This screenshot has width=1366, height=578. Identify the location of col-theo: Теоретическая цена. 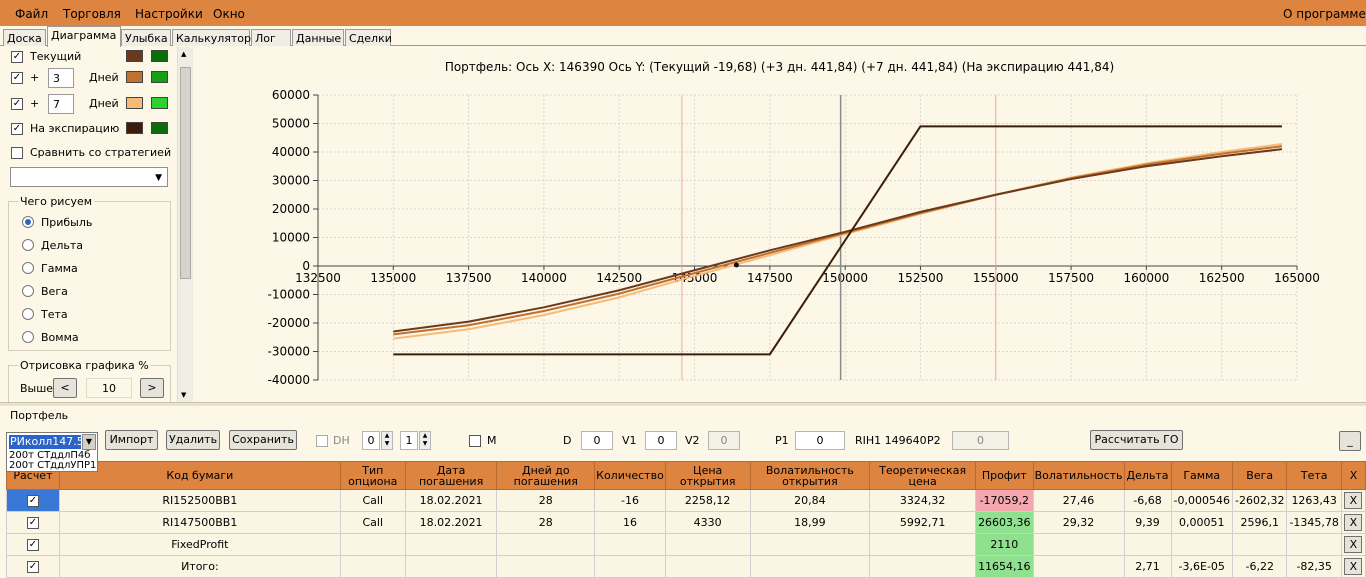
(923, 475).